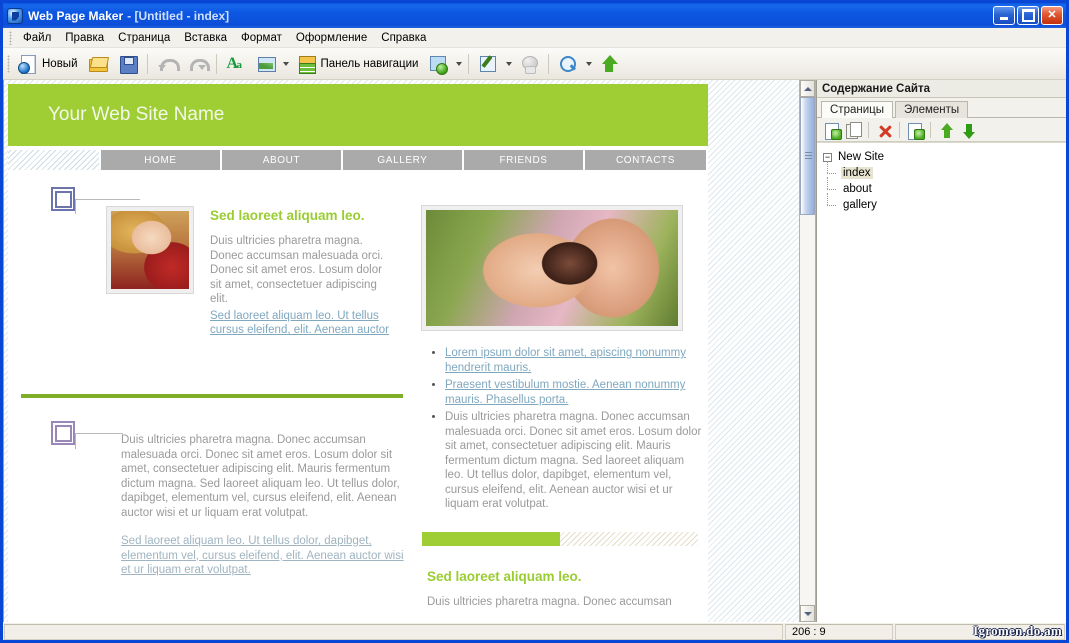 This screenshot has height=643, width=1069. What do you see at coordinates (60, 63) in the screenshot?
I see `new-page-label: Новый` at bounding box center [60, 63].